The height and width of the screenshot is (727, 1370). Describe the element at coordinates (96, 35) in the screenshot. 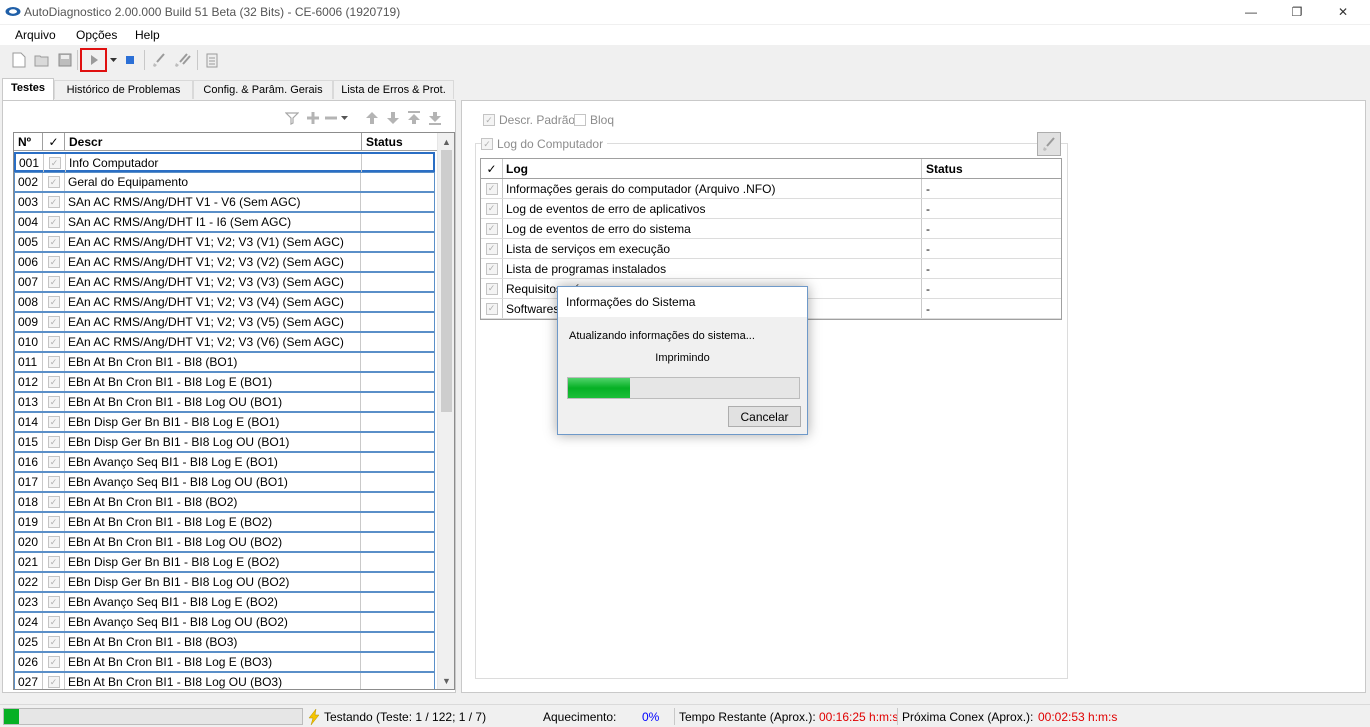

I see `menu-opcoes: Opções` at that location.